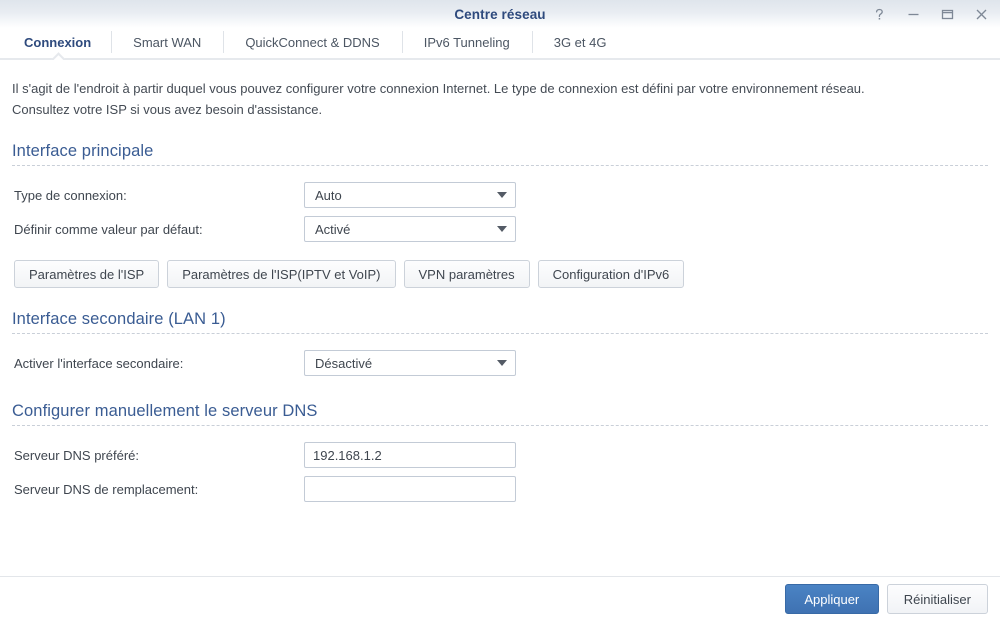 The image size is (1000, 621). I want to click on tab-label: IPv6 Tunneling, so click(466, 42).